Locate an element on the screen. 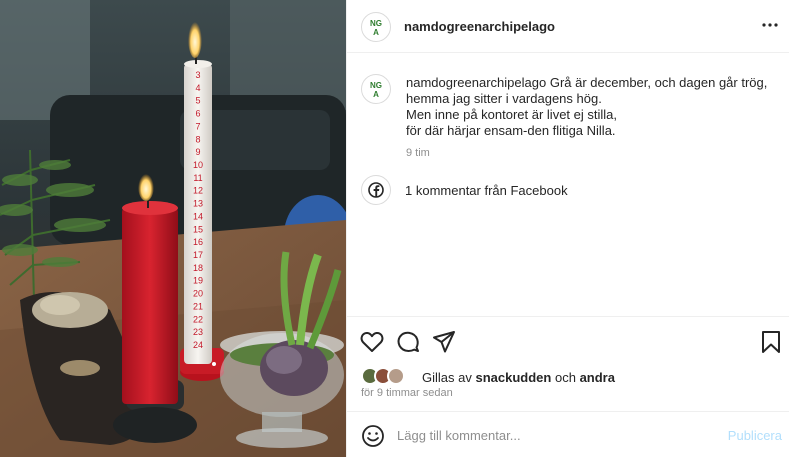 The width and height of the screenshot is (789, 457). share-button is located at coordinates (444, 342).